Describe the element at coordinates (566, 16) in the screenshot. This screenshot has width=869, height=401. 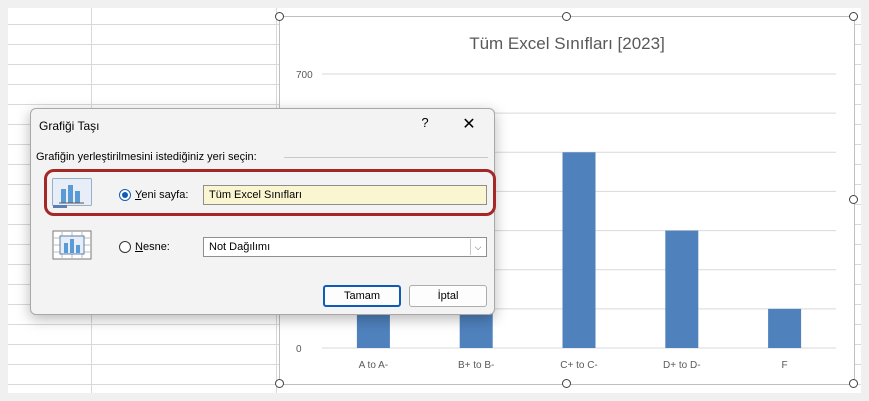
I see `resize-handle-top-center` at that location.